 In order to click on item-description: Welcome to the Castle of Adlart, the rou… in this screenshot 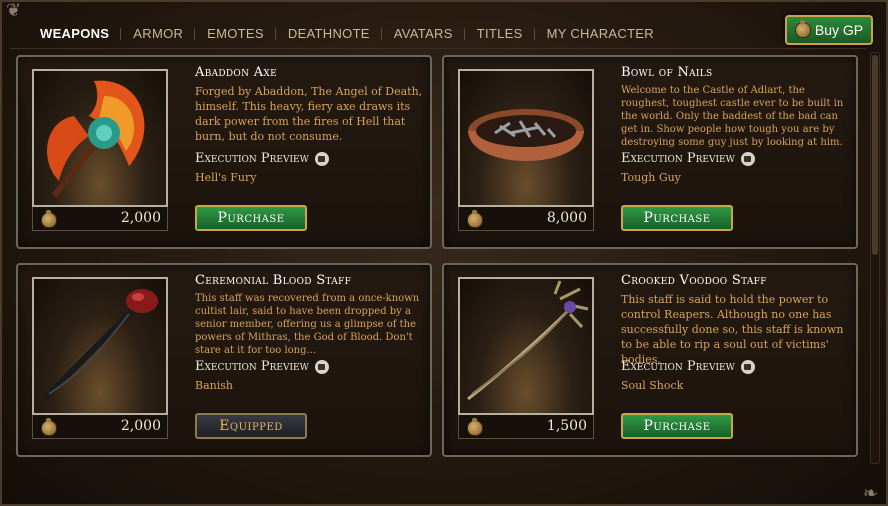, I will do `click(732, 116)`.